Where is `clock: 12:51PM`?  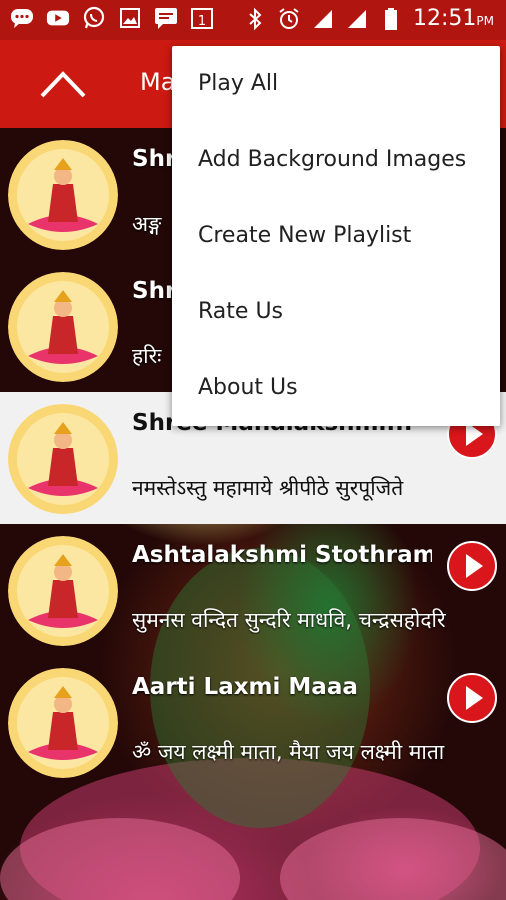 clock: 12:51PM is located at coordinates (453, 18).